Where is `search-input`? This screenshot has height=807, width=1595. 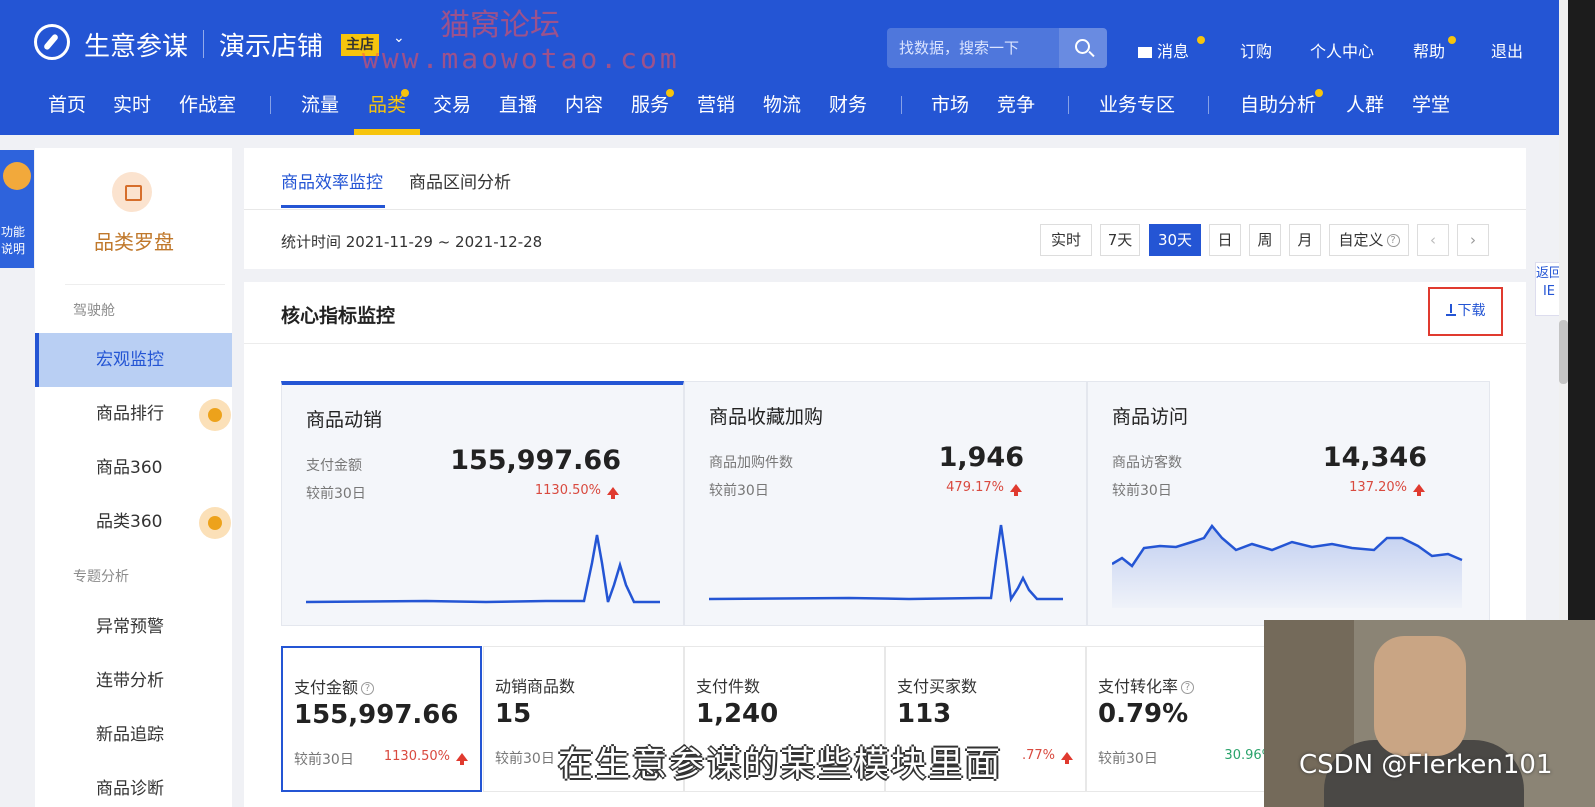
search-input is located at coordinates (973, 48).